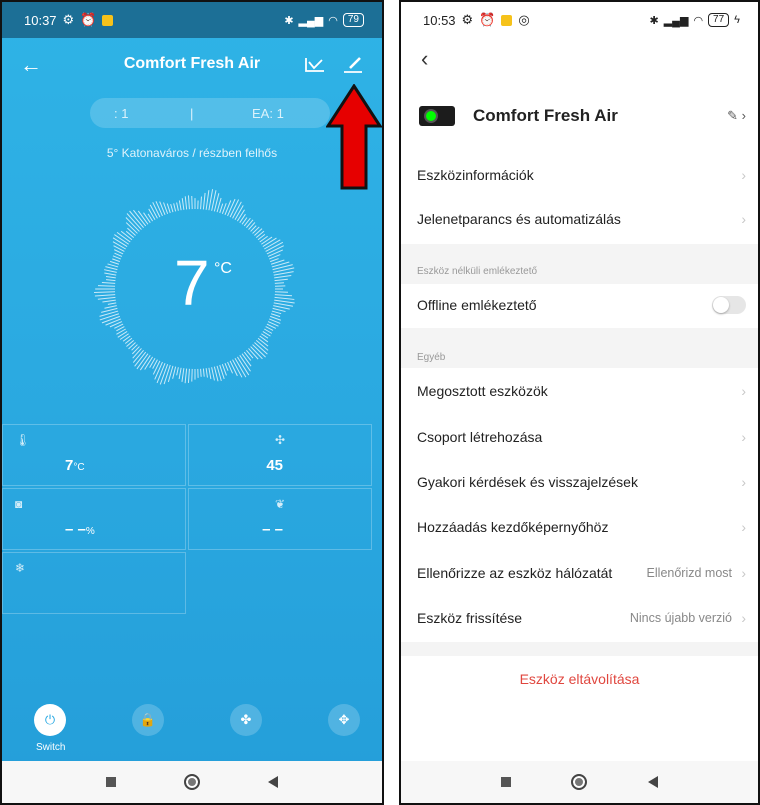 Image resolution: width=760 pixels, height=805 pixels. I want to click on menu-label: Eszköz frissítése, so click(470, 618).